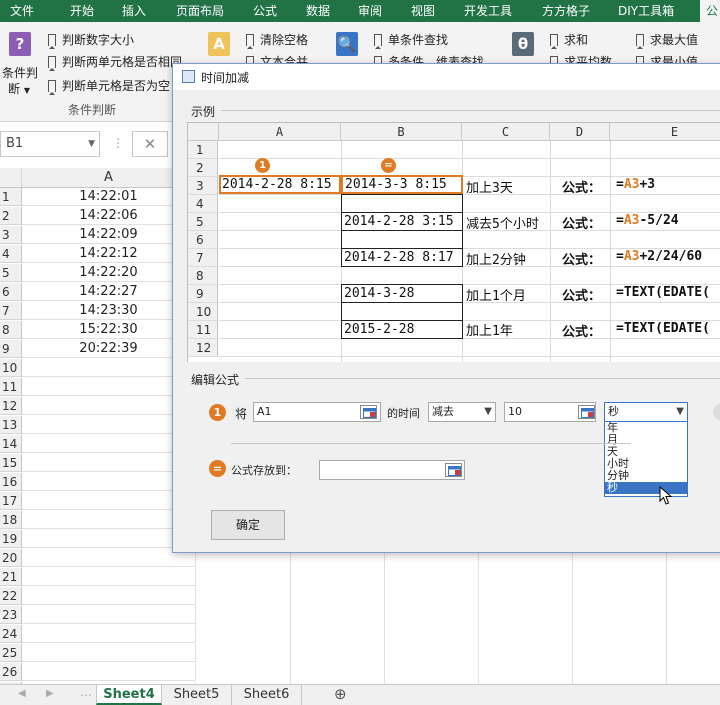 This screenshot has height=705, width=720. Describe the element at coordinates (488, 11) in the screenshot. I see `tab-developer: 开发工具` at that location.